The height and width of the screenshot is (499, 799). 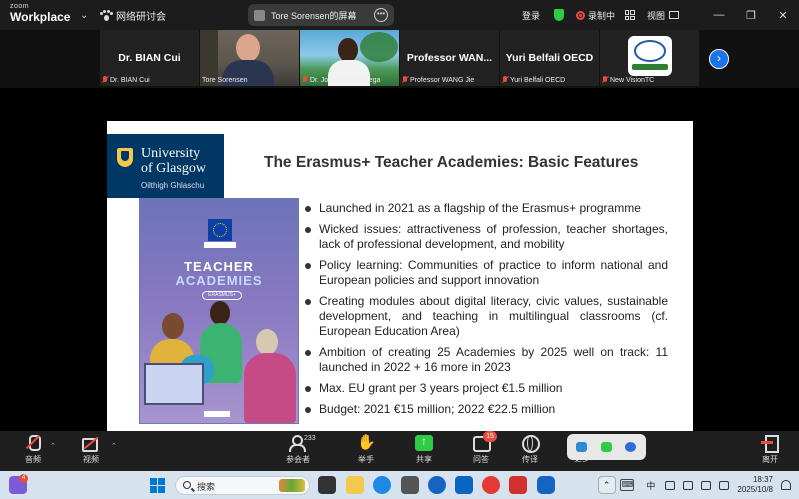 What do you see at coordinates (314, 15) in the screenshot?
I see `sharing-label: Tore Sorensen的屏幕` at bounding box center [314, 15].